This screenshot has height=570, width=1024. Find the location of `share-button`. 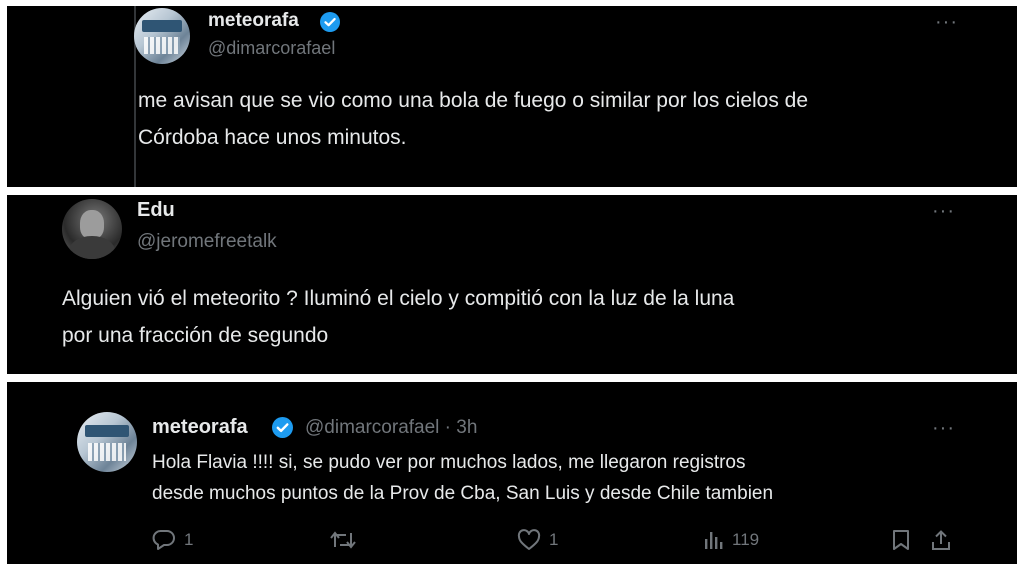

share-button is located at coordinates (941, 540).